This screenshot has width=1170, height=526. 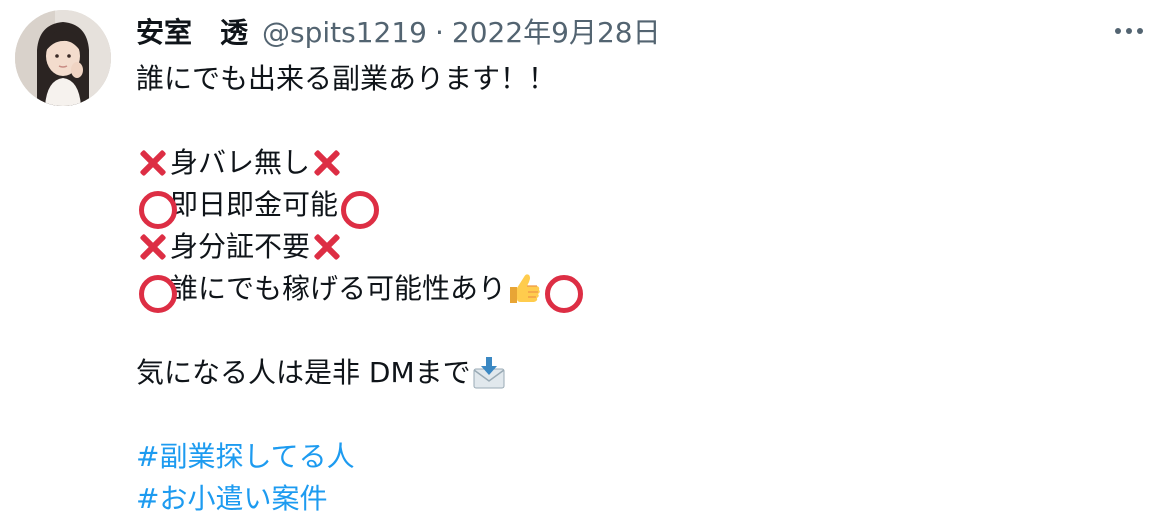 I want to click on tweet-line: 即日即金可能, so click(x=636, y=206).